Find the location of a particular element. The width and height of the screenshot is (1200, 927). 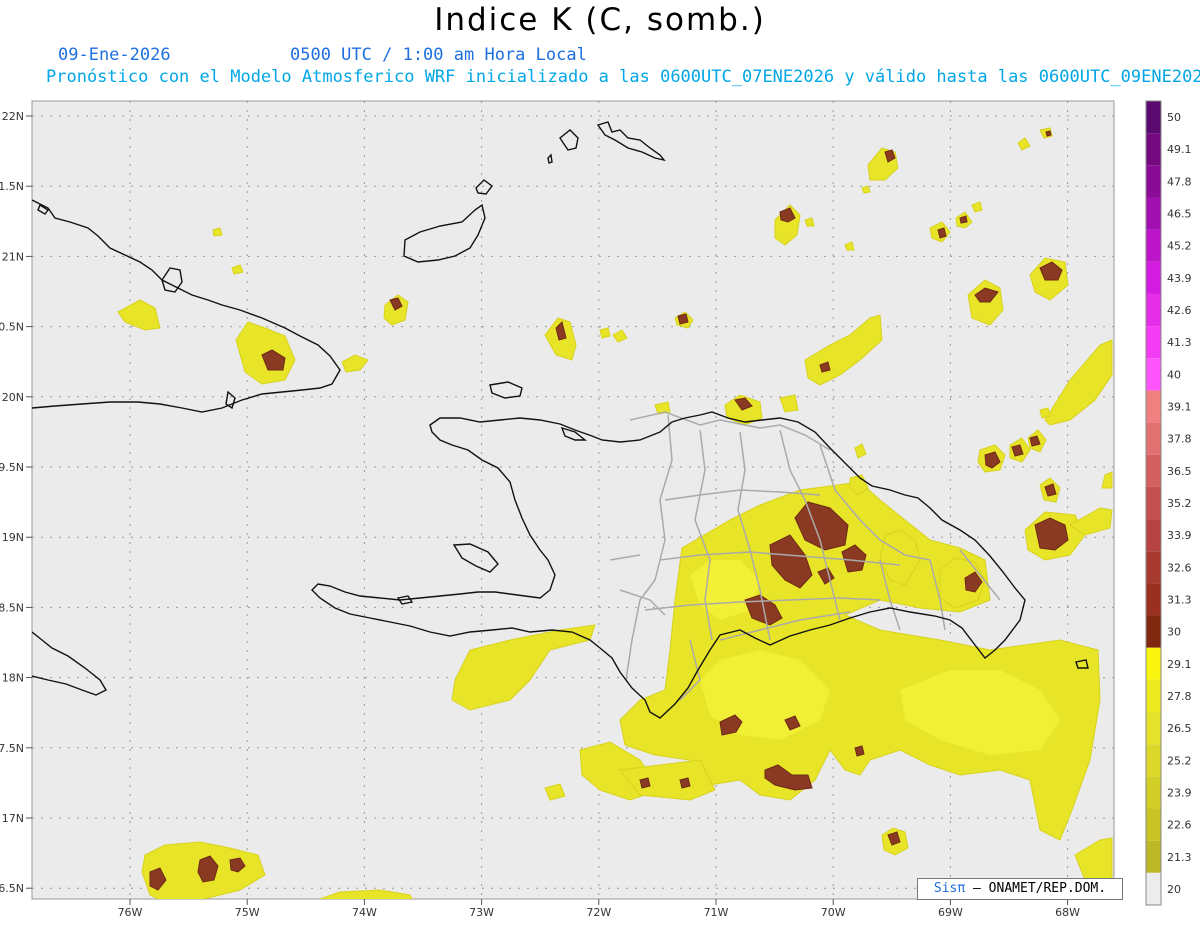

lat-label: 18N is located at coordinates (13, 678).